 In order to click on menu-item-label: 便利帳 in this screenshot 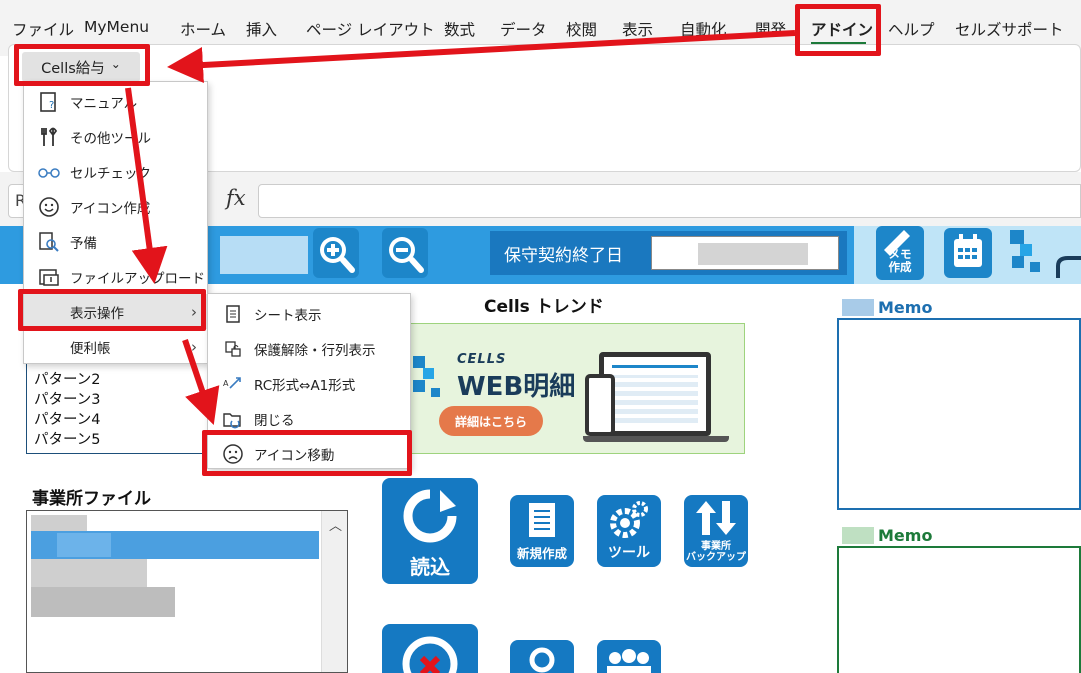, I will do `click(90, 348)`.